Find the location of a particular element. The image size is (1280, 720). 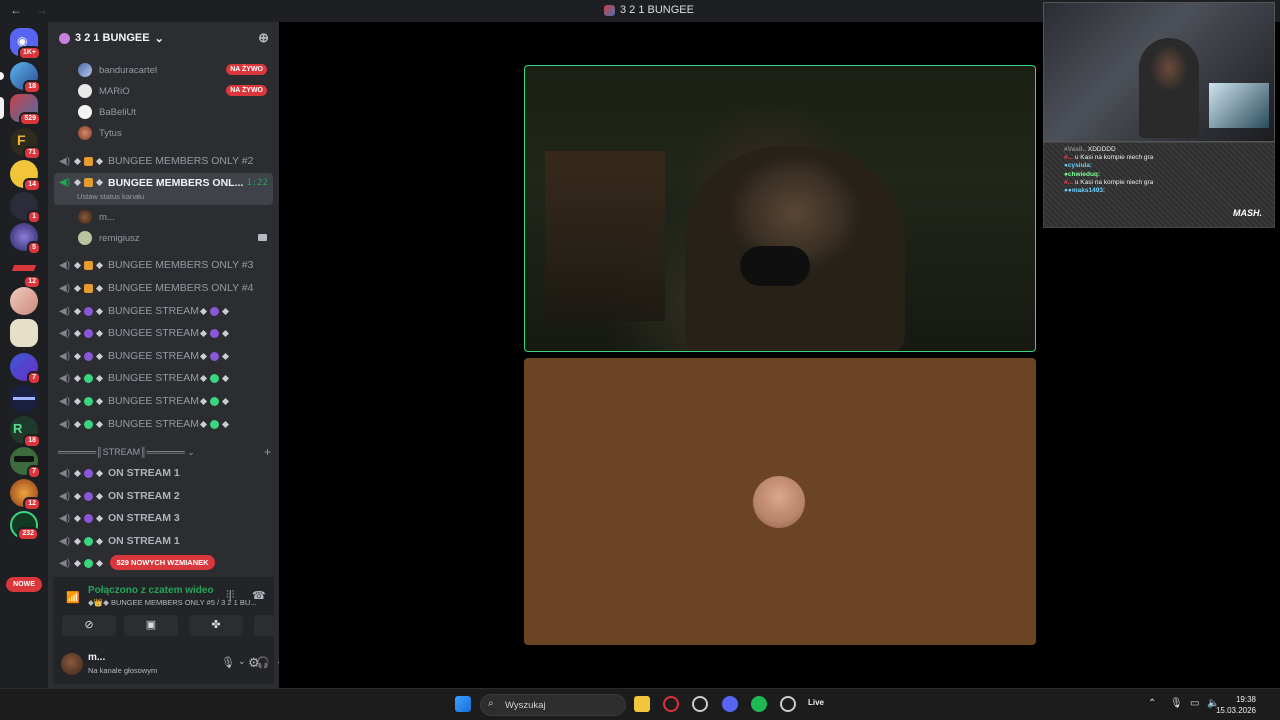

screen-share-button: ▣ is located at coordinates (151, 625).